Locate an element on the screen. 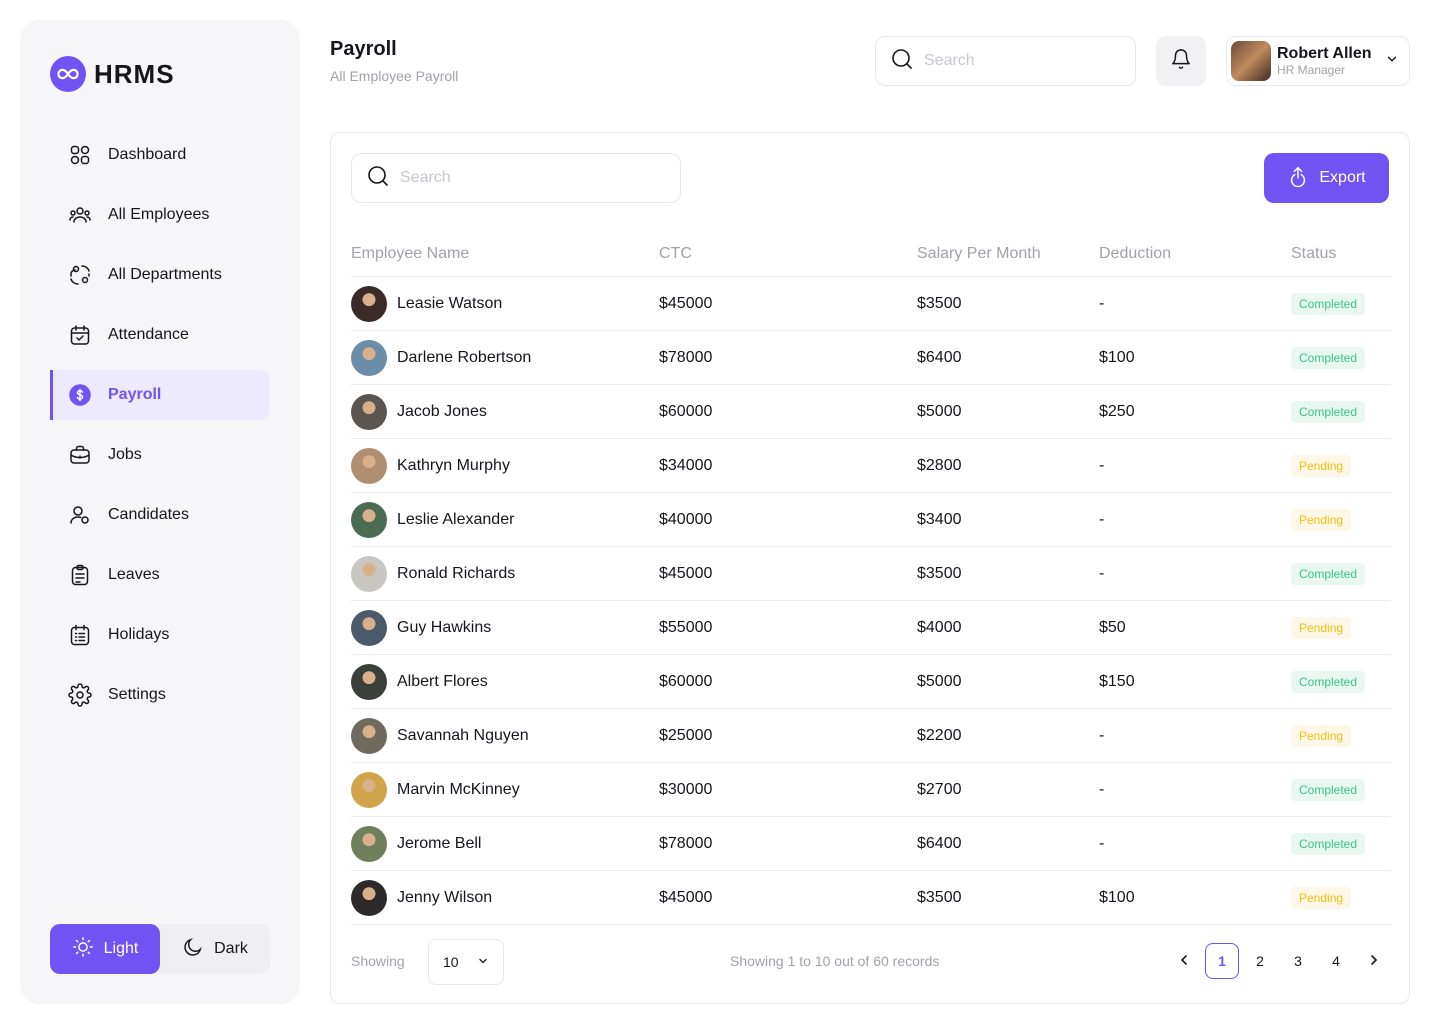 The height and width of the screenshot is (1024, 1440). sidebar-item-holidays: Holidays is located at coordinates (160, 635).